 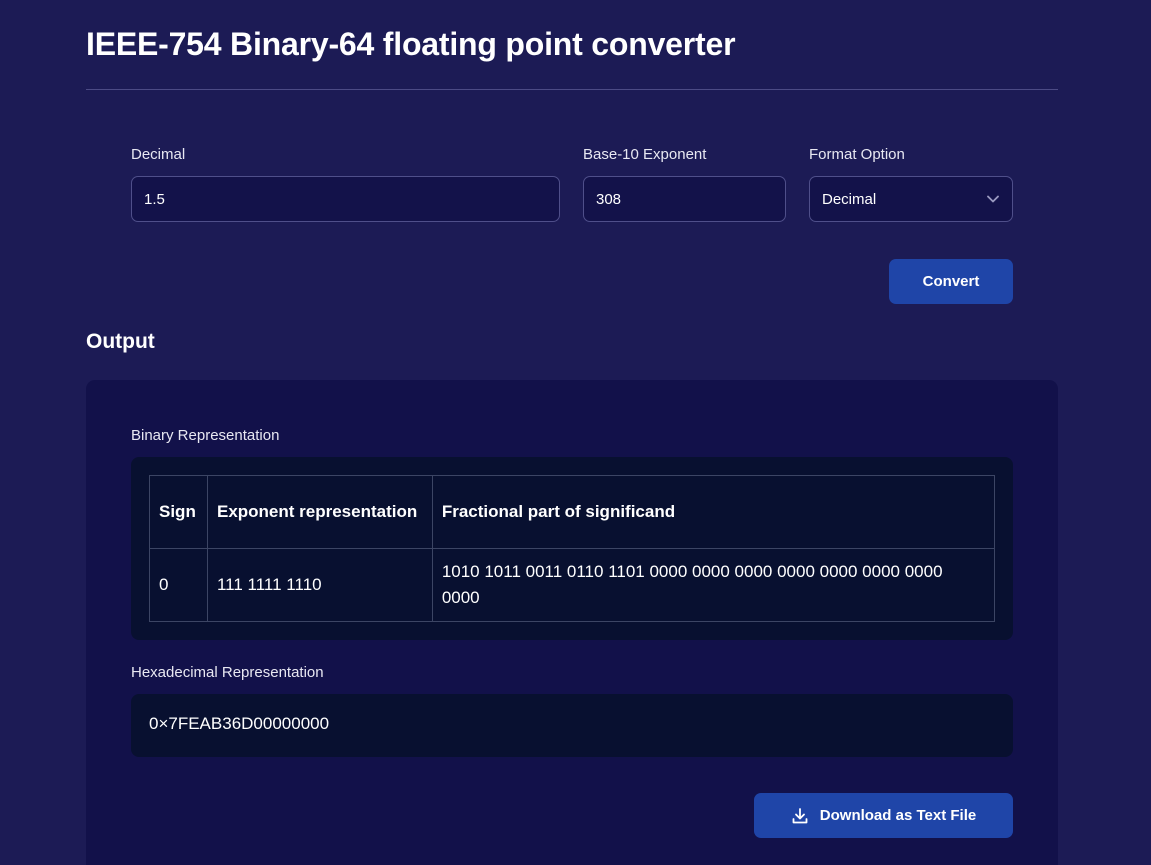 What do you see at coordinates (227, 672) in the screenshot?
I see `hexadecimal-representation-label: Hexadecimal Representation` at bounding box center [227, 672].